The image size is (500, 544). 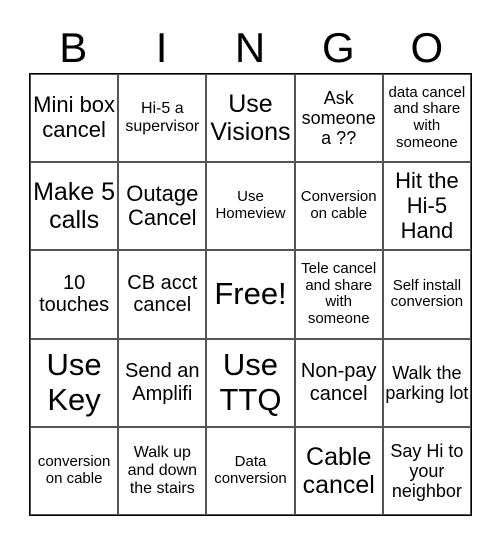 What do you see at coordinates (74, 118) in the screenshot?
I see `bingo-cell: Mini box cancel` at bounding box center [74, 118].